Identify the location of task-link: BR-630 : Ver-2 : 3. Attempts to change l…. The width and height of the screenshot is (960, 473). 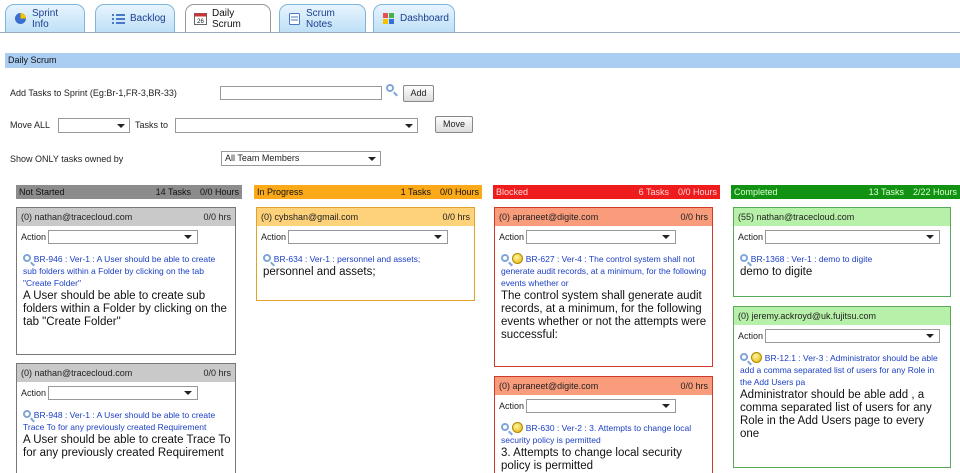
(596, 434).